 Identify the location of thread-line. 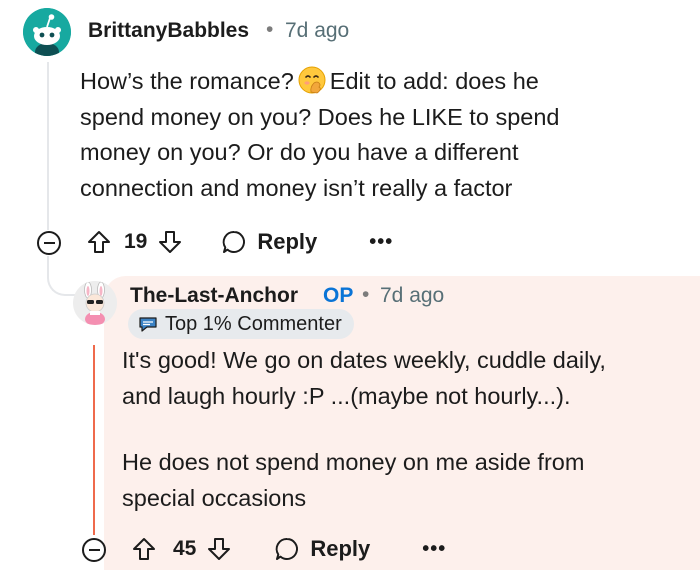
(48, 146).